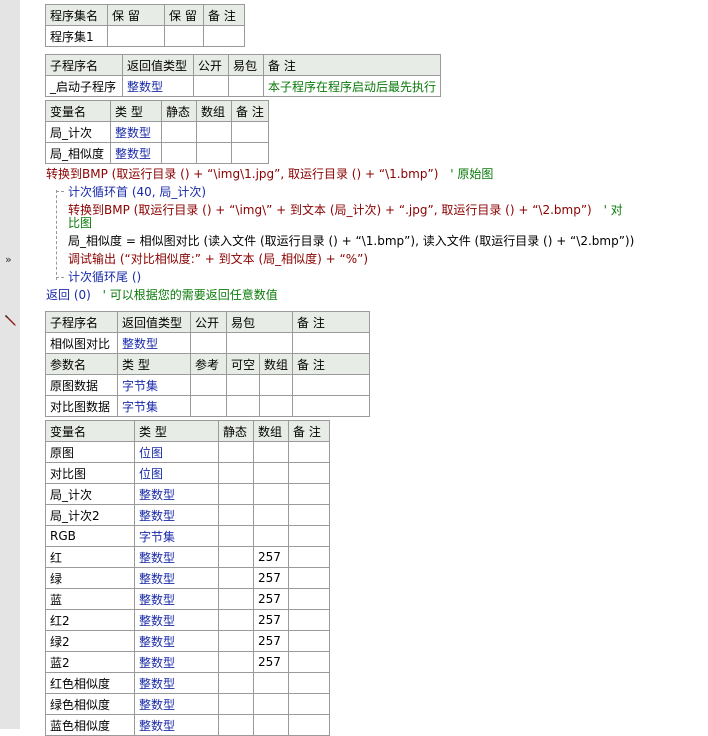 The image size is (708, 736). Describe the element at coordinates (78, 153) in the screenshot. I see `var-name-cell: 局_相似度` at that location.